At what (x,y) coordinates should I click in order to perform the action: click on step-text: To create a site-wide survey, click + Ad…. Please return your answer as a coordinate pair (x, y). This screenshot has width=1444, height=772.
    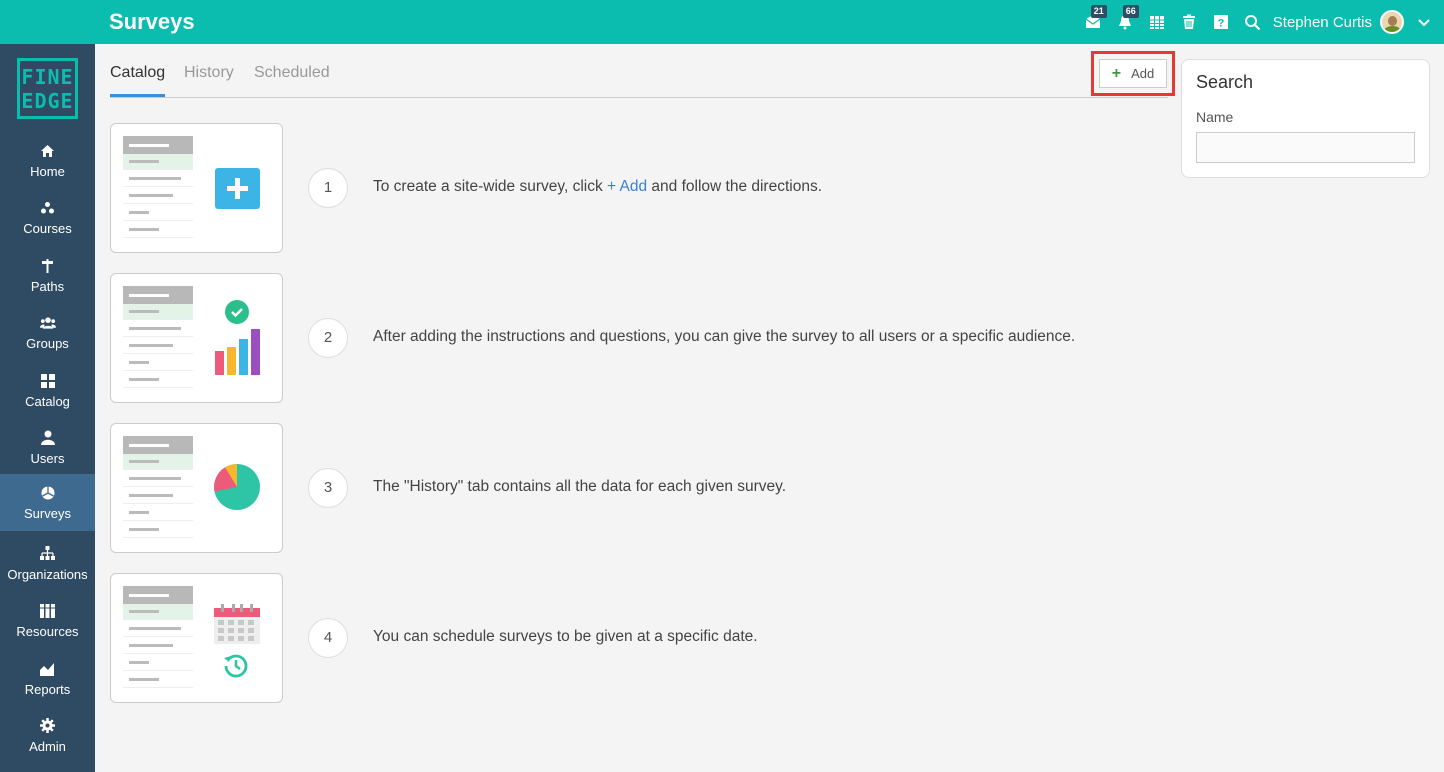
    Looking at the image, I should click on (598, 186).